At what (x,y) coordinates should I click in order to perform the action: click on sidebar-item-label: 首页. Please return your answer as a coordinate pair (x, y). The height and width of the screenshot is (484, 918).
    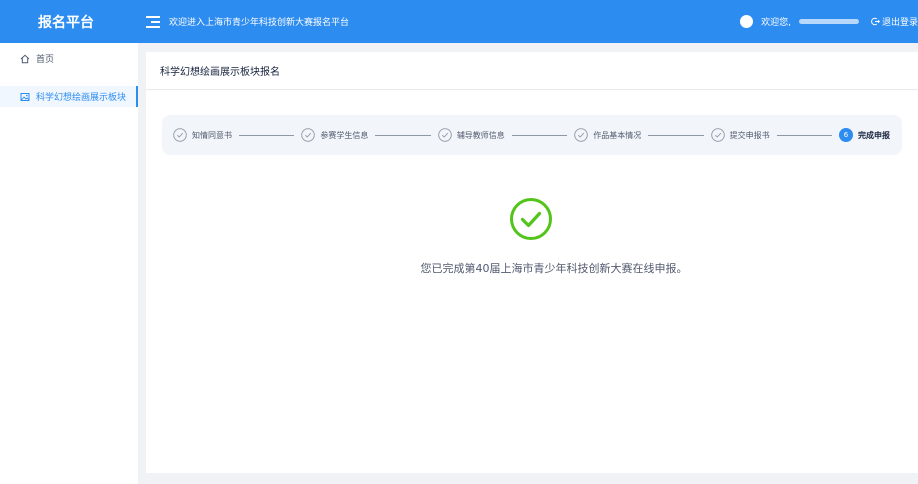
    Looking at the image, I should click on (45, 60).